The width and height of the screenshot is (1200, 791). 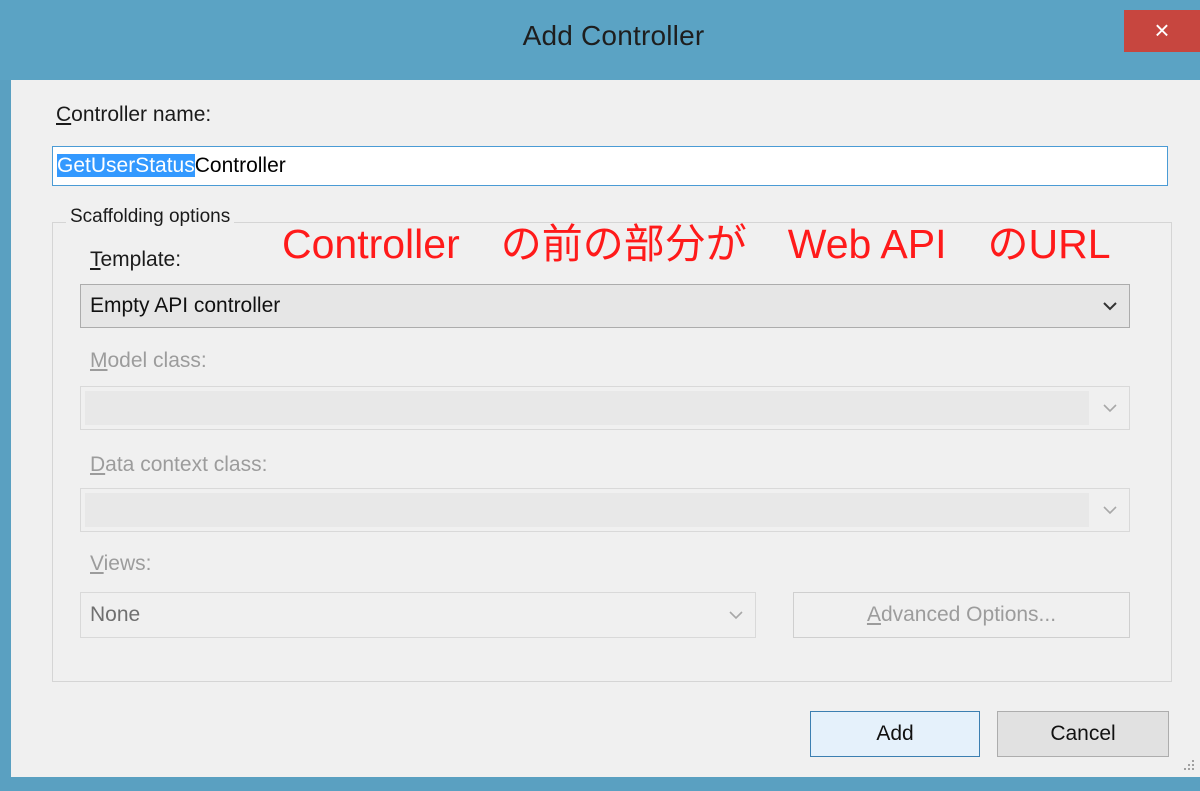 What do you see at coordinates (1188, 766) in the screenshot?
I see `resize-grip-icon` at bounding box center [1188, 766].